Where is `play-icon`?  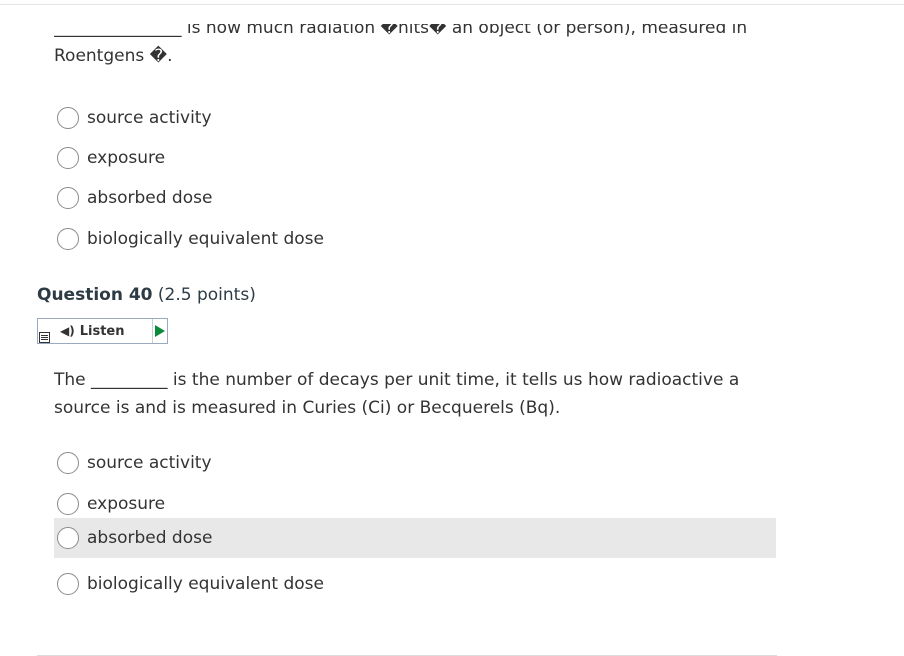 play-icon is located at coordinates (160, 331).